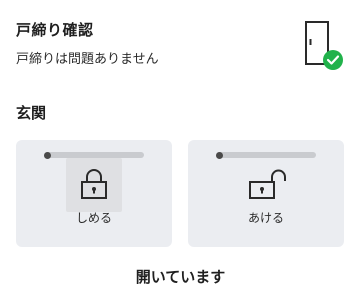  Describe the element at coordinates (93, 218) in the screenshot. I see `lock-button-label: しめる` at that location.